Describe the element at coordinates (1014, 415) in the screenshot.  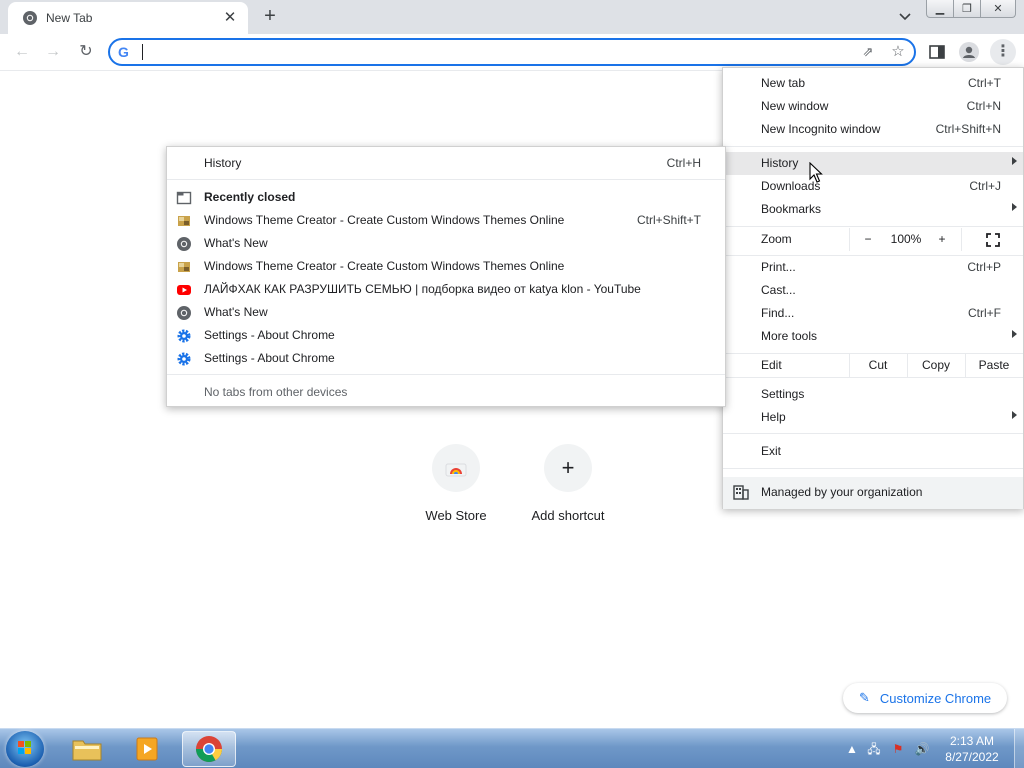
I see `submenu-arrow-icon` at that location.